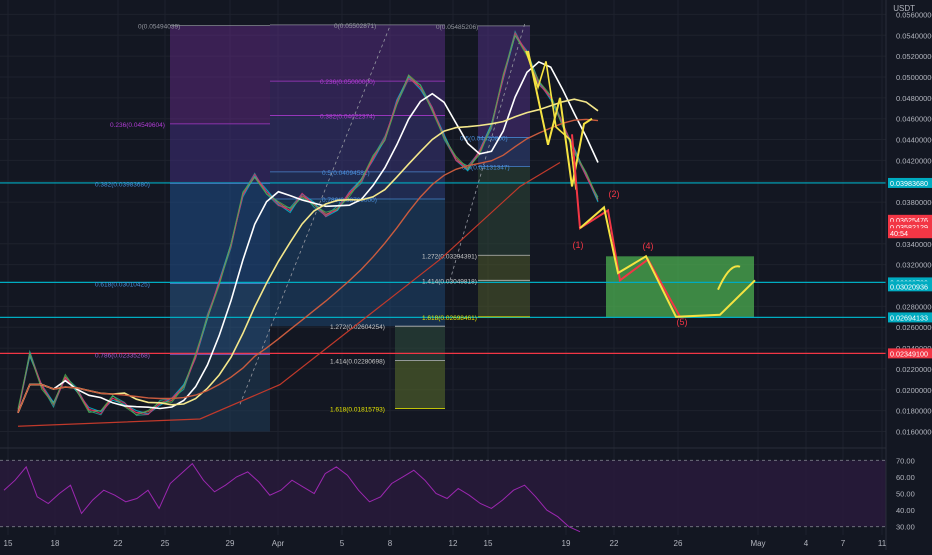 This screenshot has height=555, width=932. I want to click on y-tick-label: 0.03200000, so click(914, 265).